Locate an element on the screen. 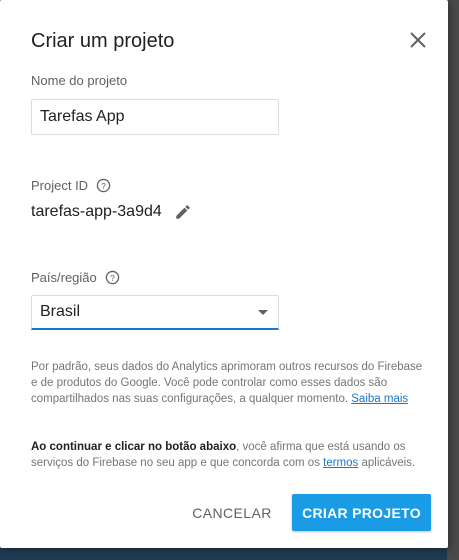 The height and width of the screenshot is (560, 459). project-name-input is located at coordinates (155, 117).